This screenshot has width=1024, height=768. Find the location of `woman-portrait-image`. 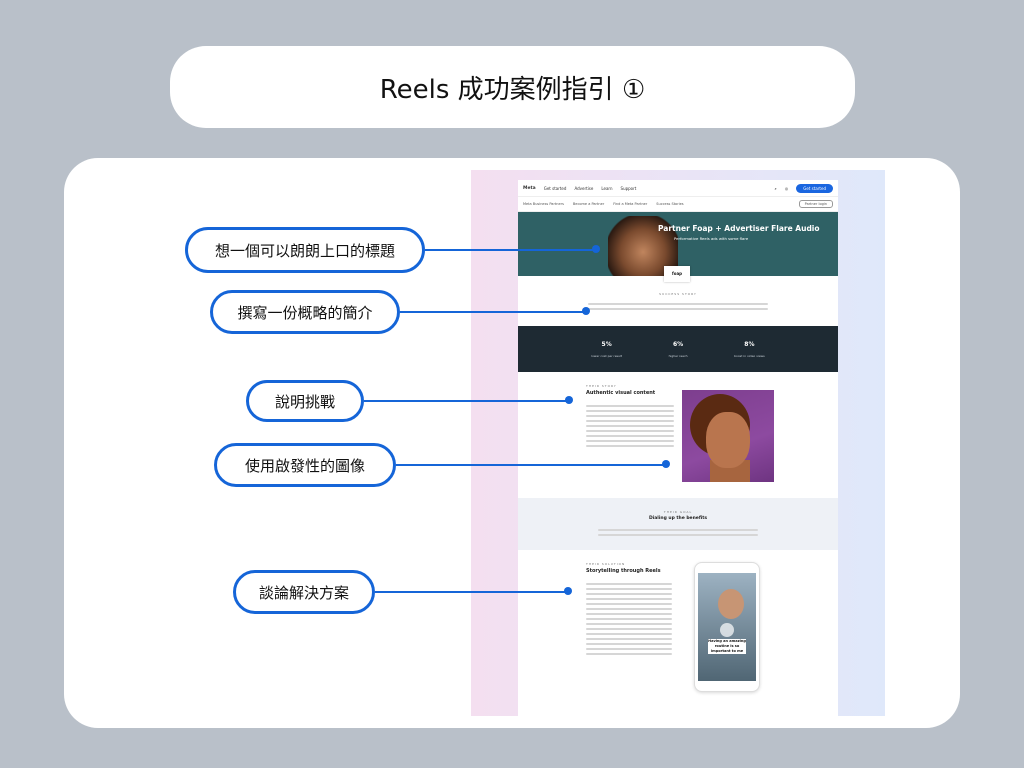

woman-portrait-image is located at coordinates (728, 436).